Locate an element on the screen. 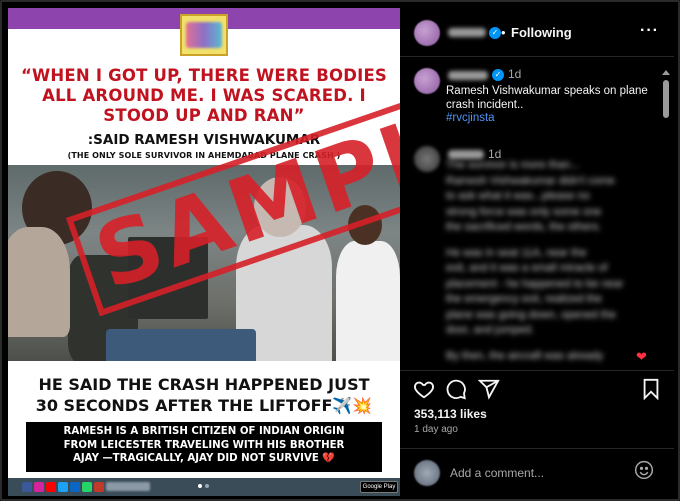  brand-logo is located at coordinates (204, 35).